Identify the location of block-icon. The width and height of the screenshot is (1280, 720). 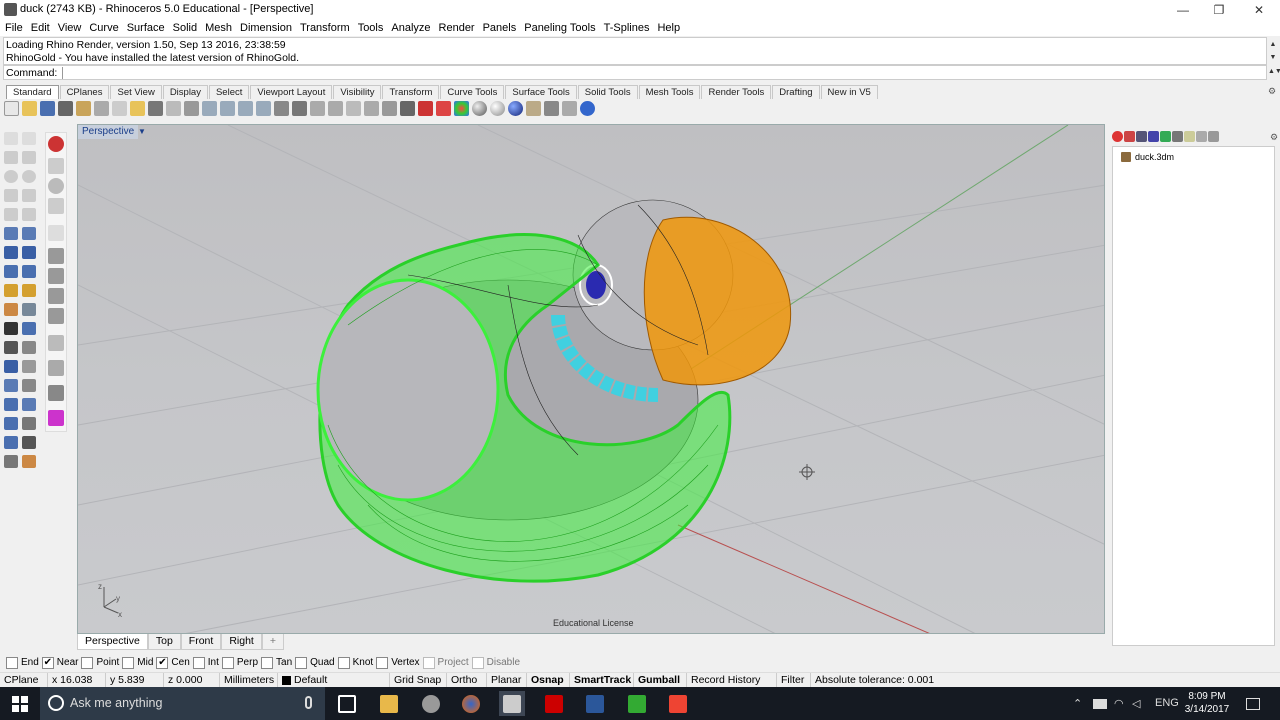
(11, 404).